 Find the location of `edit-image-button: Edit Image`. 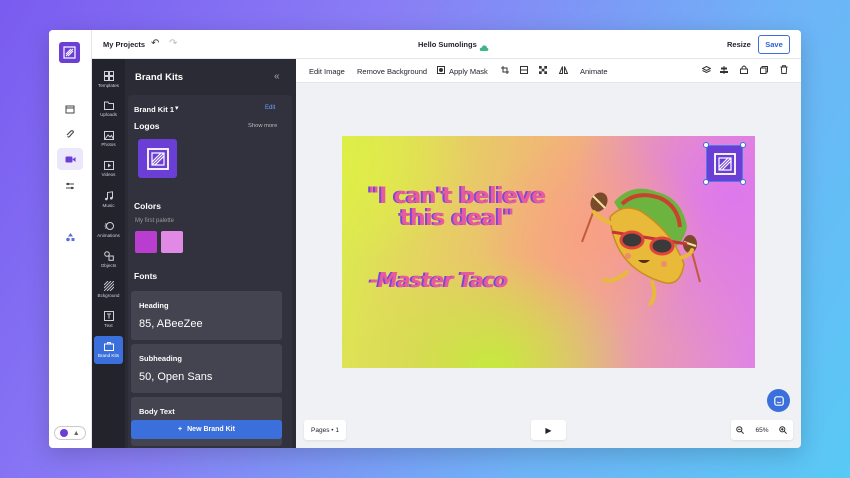

edit-image-button: Edit Image is located at coordinates (327, 71).